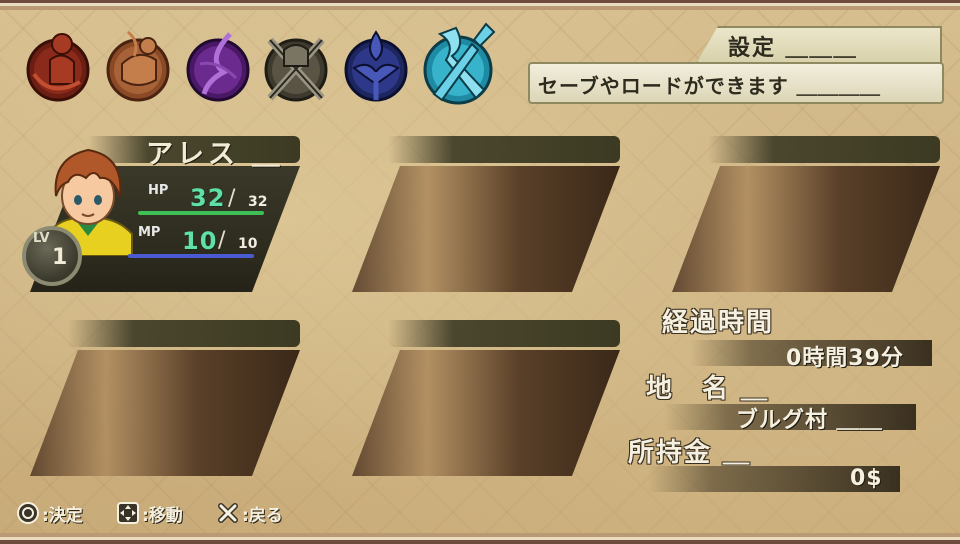 This screenshot has width=960, height=544. Describe the element at coordinates (845, 358) in the screenshot. I see `elapsed-time-value: 0時間39分` at that location.